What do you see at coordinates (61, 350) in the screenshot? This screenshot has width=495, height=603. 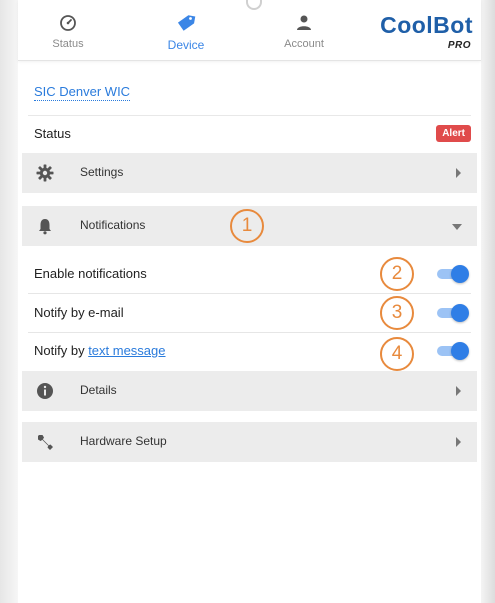 I see `notify-text-prefix: Notify by` at bounding box center [61, 350].